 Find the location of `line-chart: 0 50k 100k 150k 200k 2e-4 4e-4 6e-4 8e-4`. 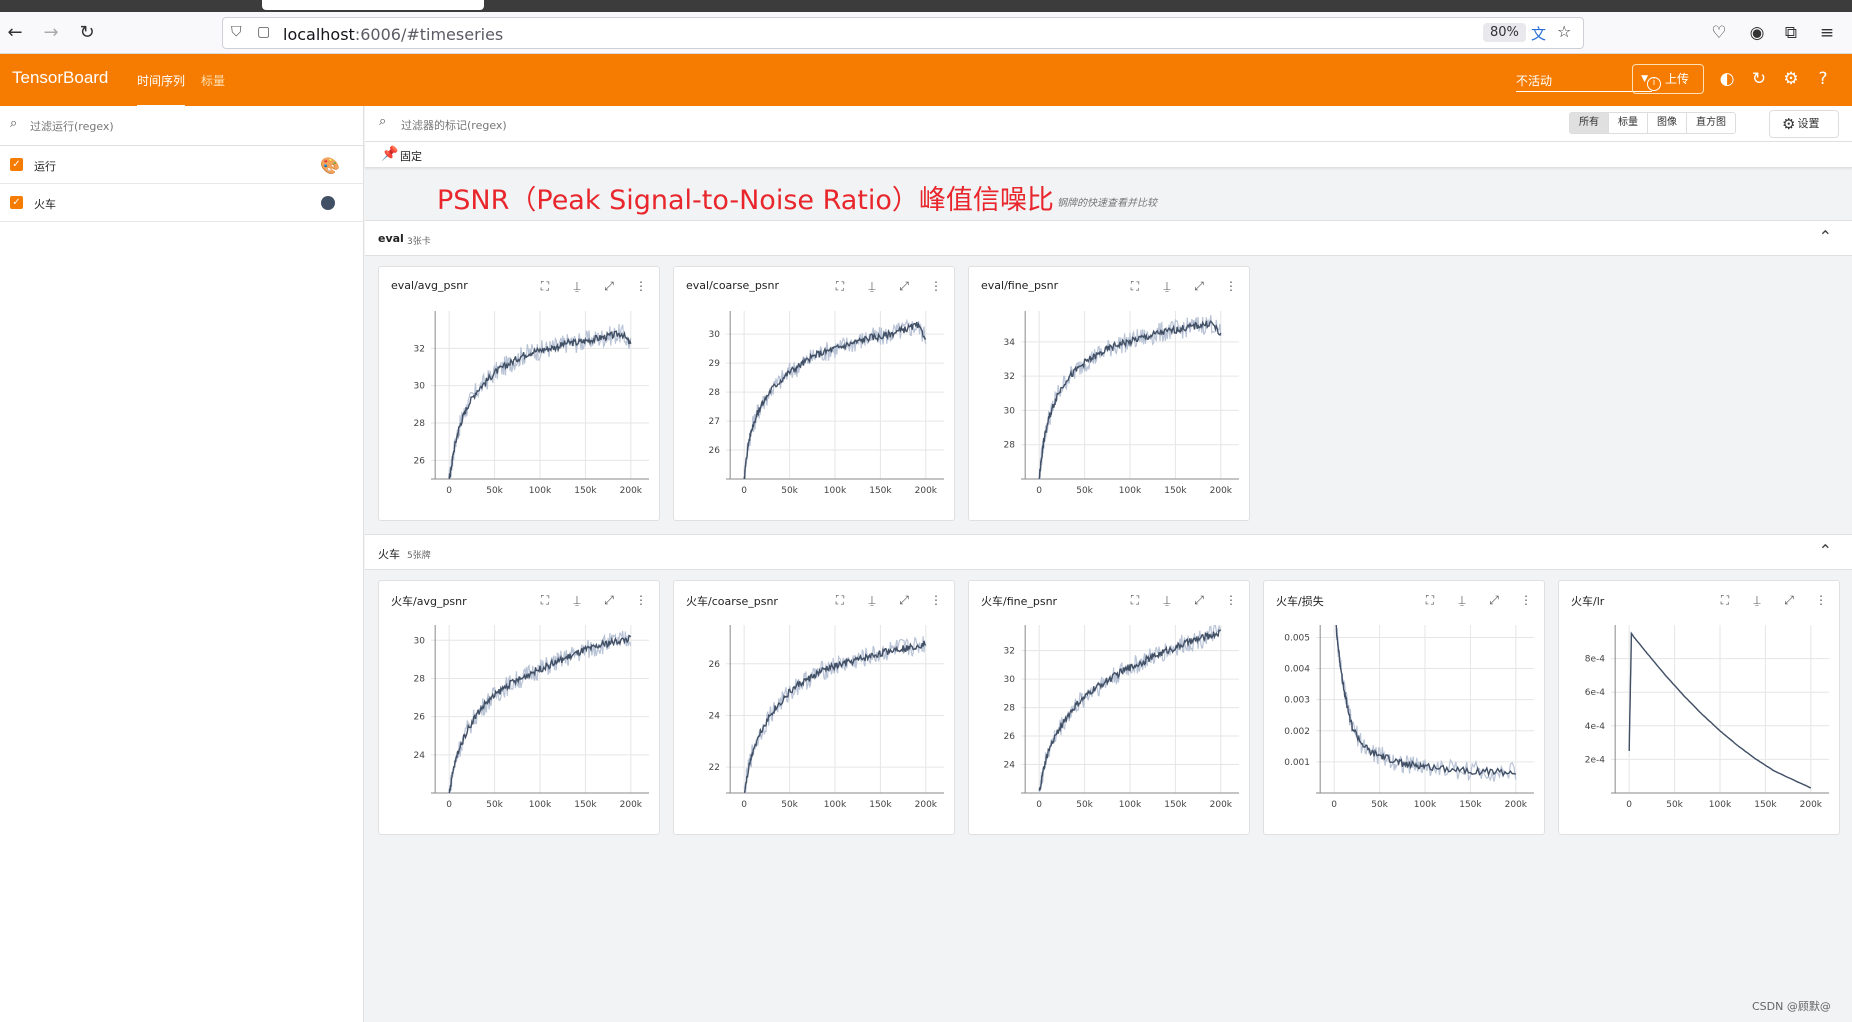

line-chart: 0 50k 100k 150k 200k 2e-4 4e-4 6e-4 8e-4 is located at coordinates (1700, 722).